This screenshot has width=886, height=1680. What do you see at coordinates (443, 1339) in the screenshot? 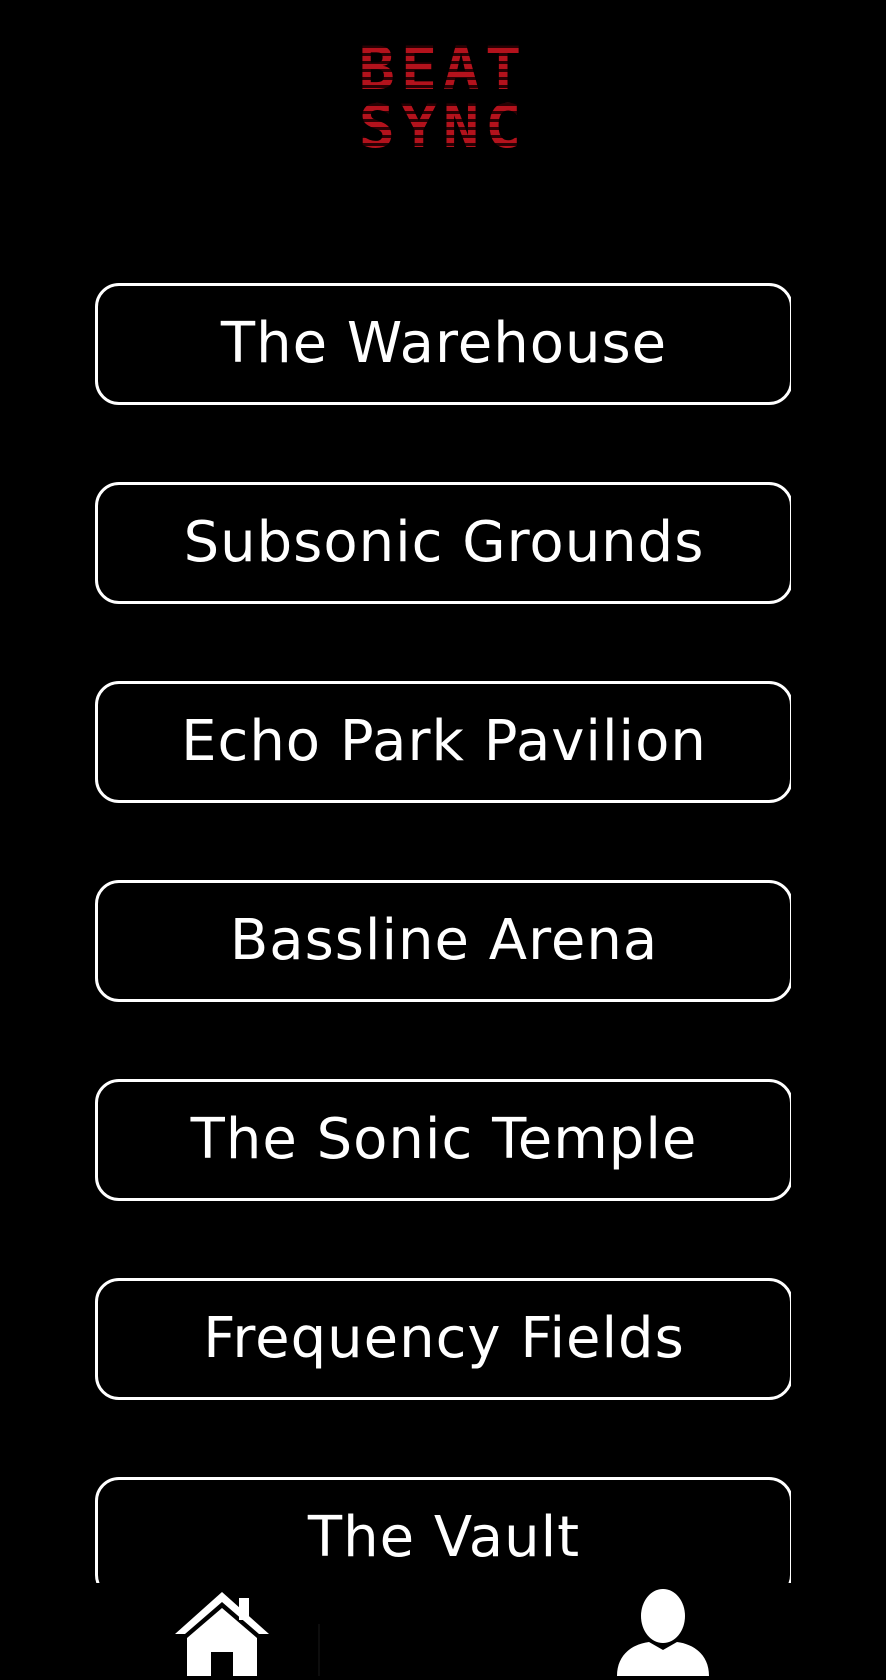
I see `venue-button-frequency-fields: Frequency Fields` at bounding box center [443, 1339].